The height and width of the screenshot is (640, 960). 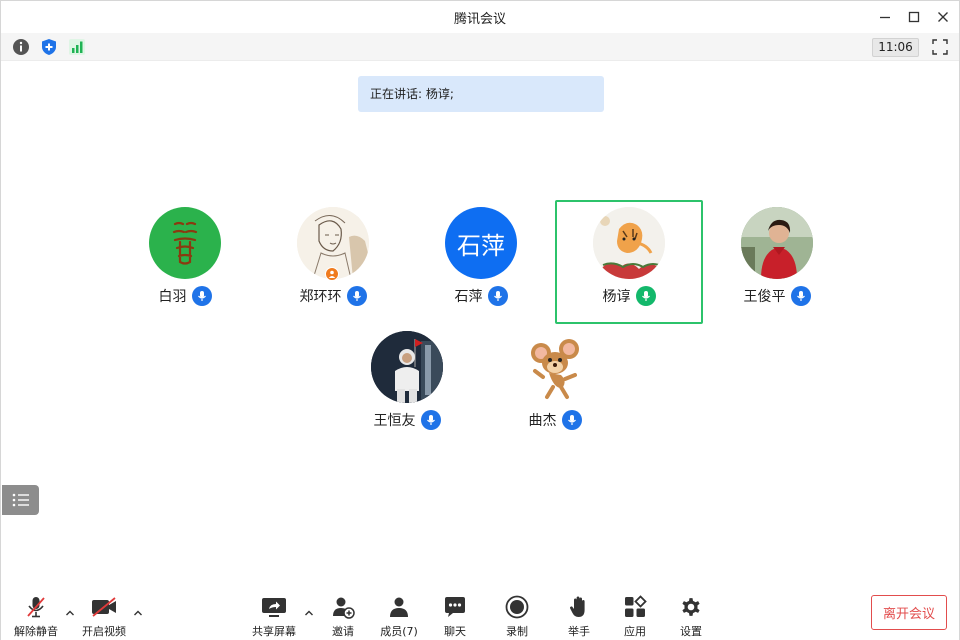 I want to click on minimize-button, so click(x=885, y=17).